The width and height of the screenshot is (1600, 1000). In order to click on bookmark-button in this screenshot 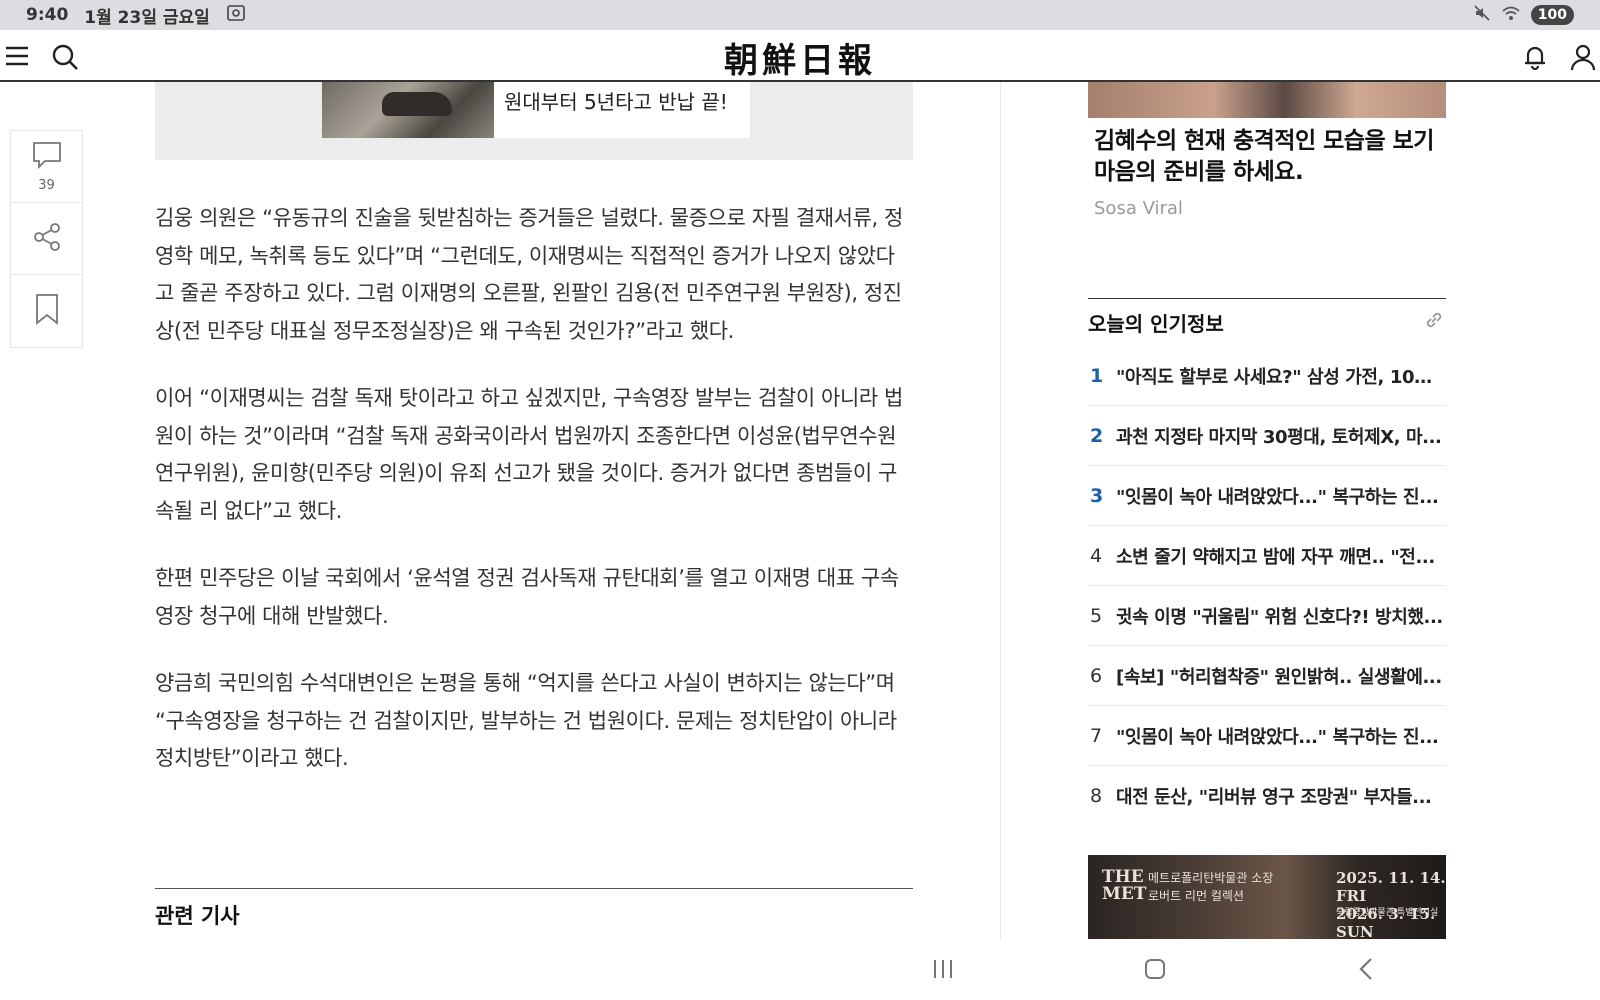, I will do `click(46, 311)`.